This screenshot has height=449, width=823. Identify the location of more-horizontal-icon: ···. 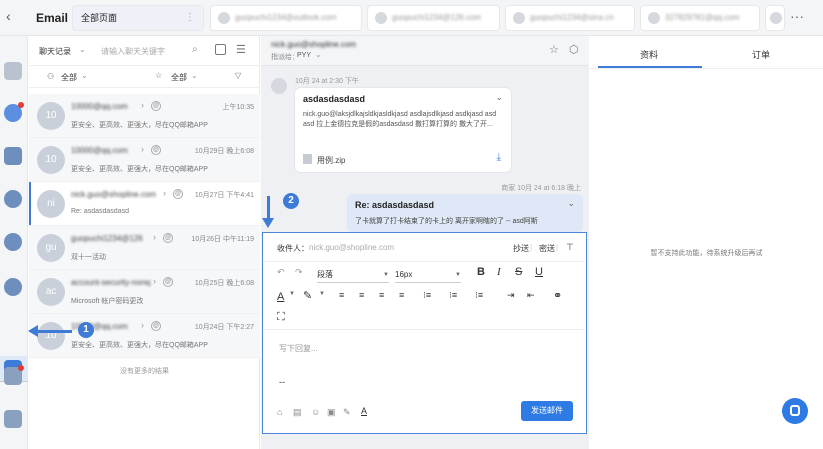
(797, 16).